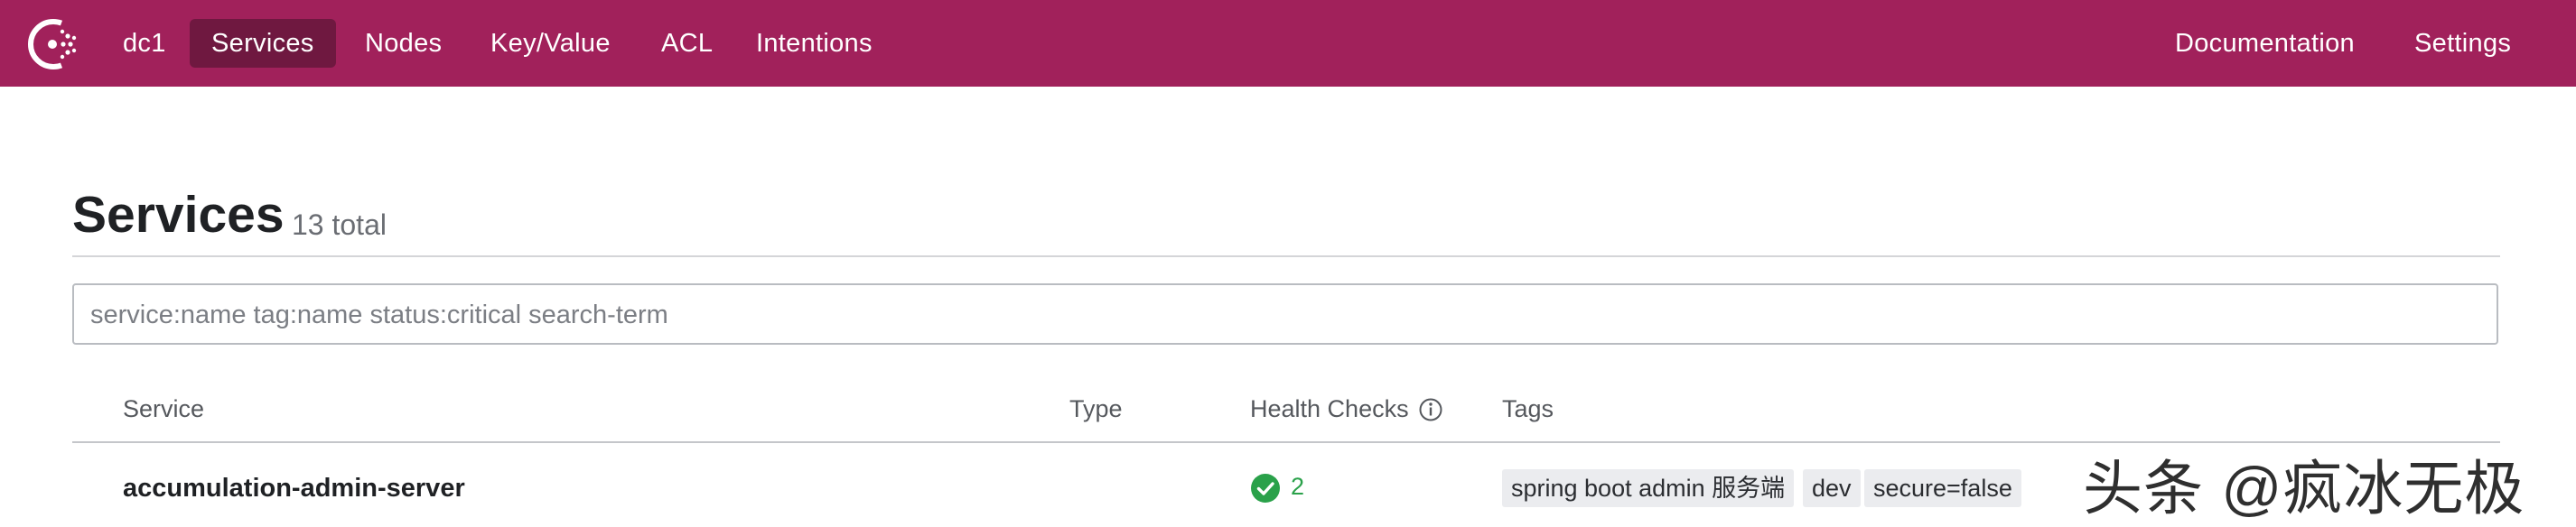 The image size is (2576, 527). What do you see at coordinates (164, 409) in the screenshot?
I see `column-header-service: Service` at bounding box center [164, 409].